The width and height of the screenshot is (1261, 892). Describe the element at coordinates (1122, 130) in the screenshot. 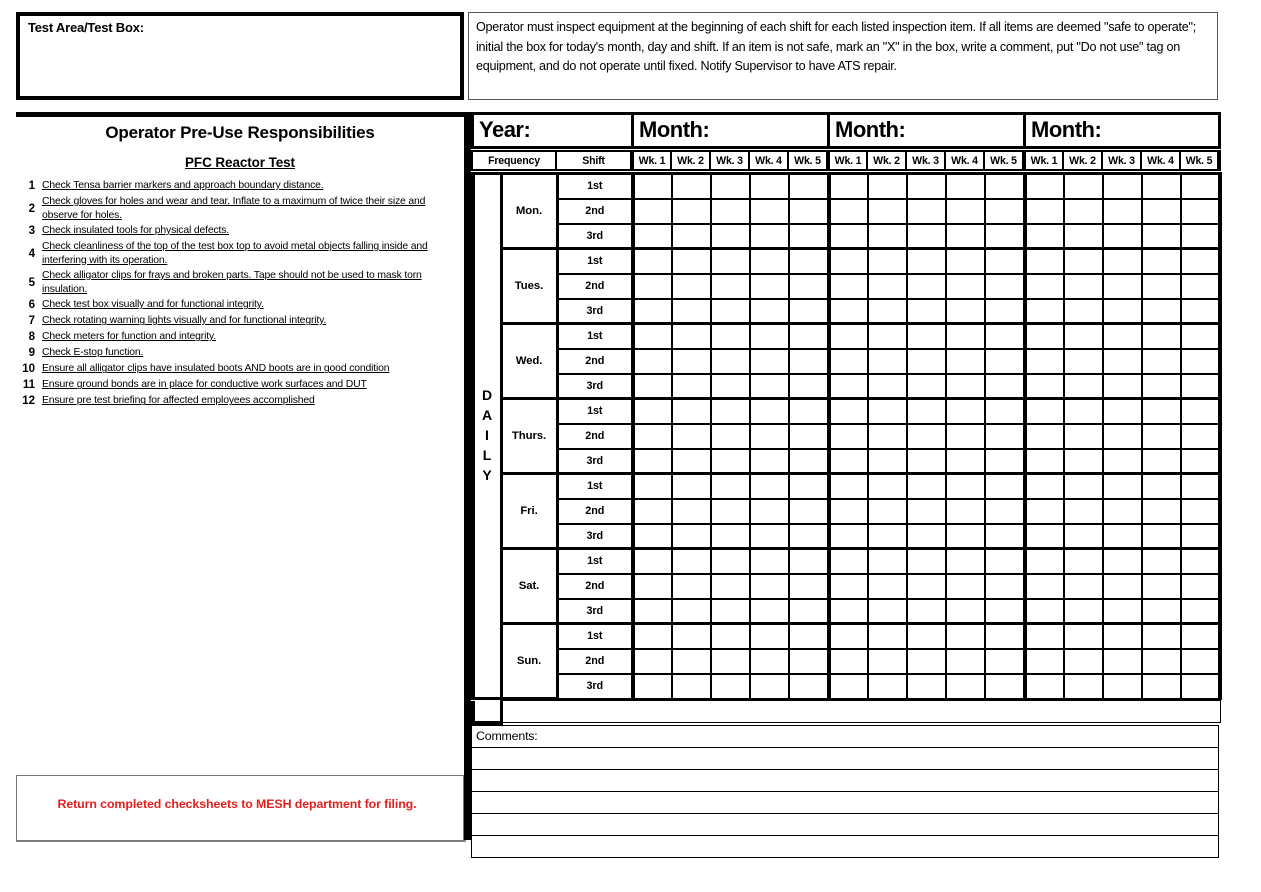

I see `month-header-cell-3: Month:` at that location.